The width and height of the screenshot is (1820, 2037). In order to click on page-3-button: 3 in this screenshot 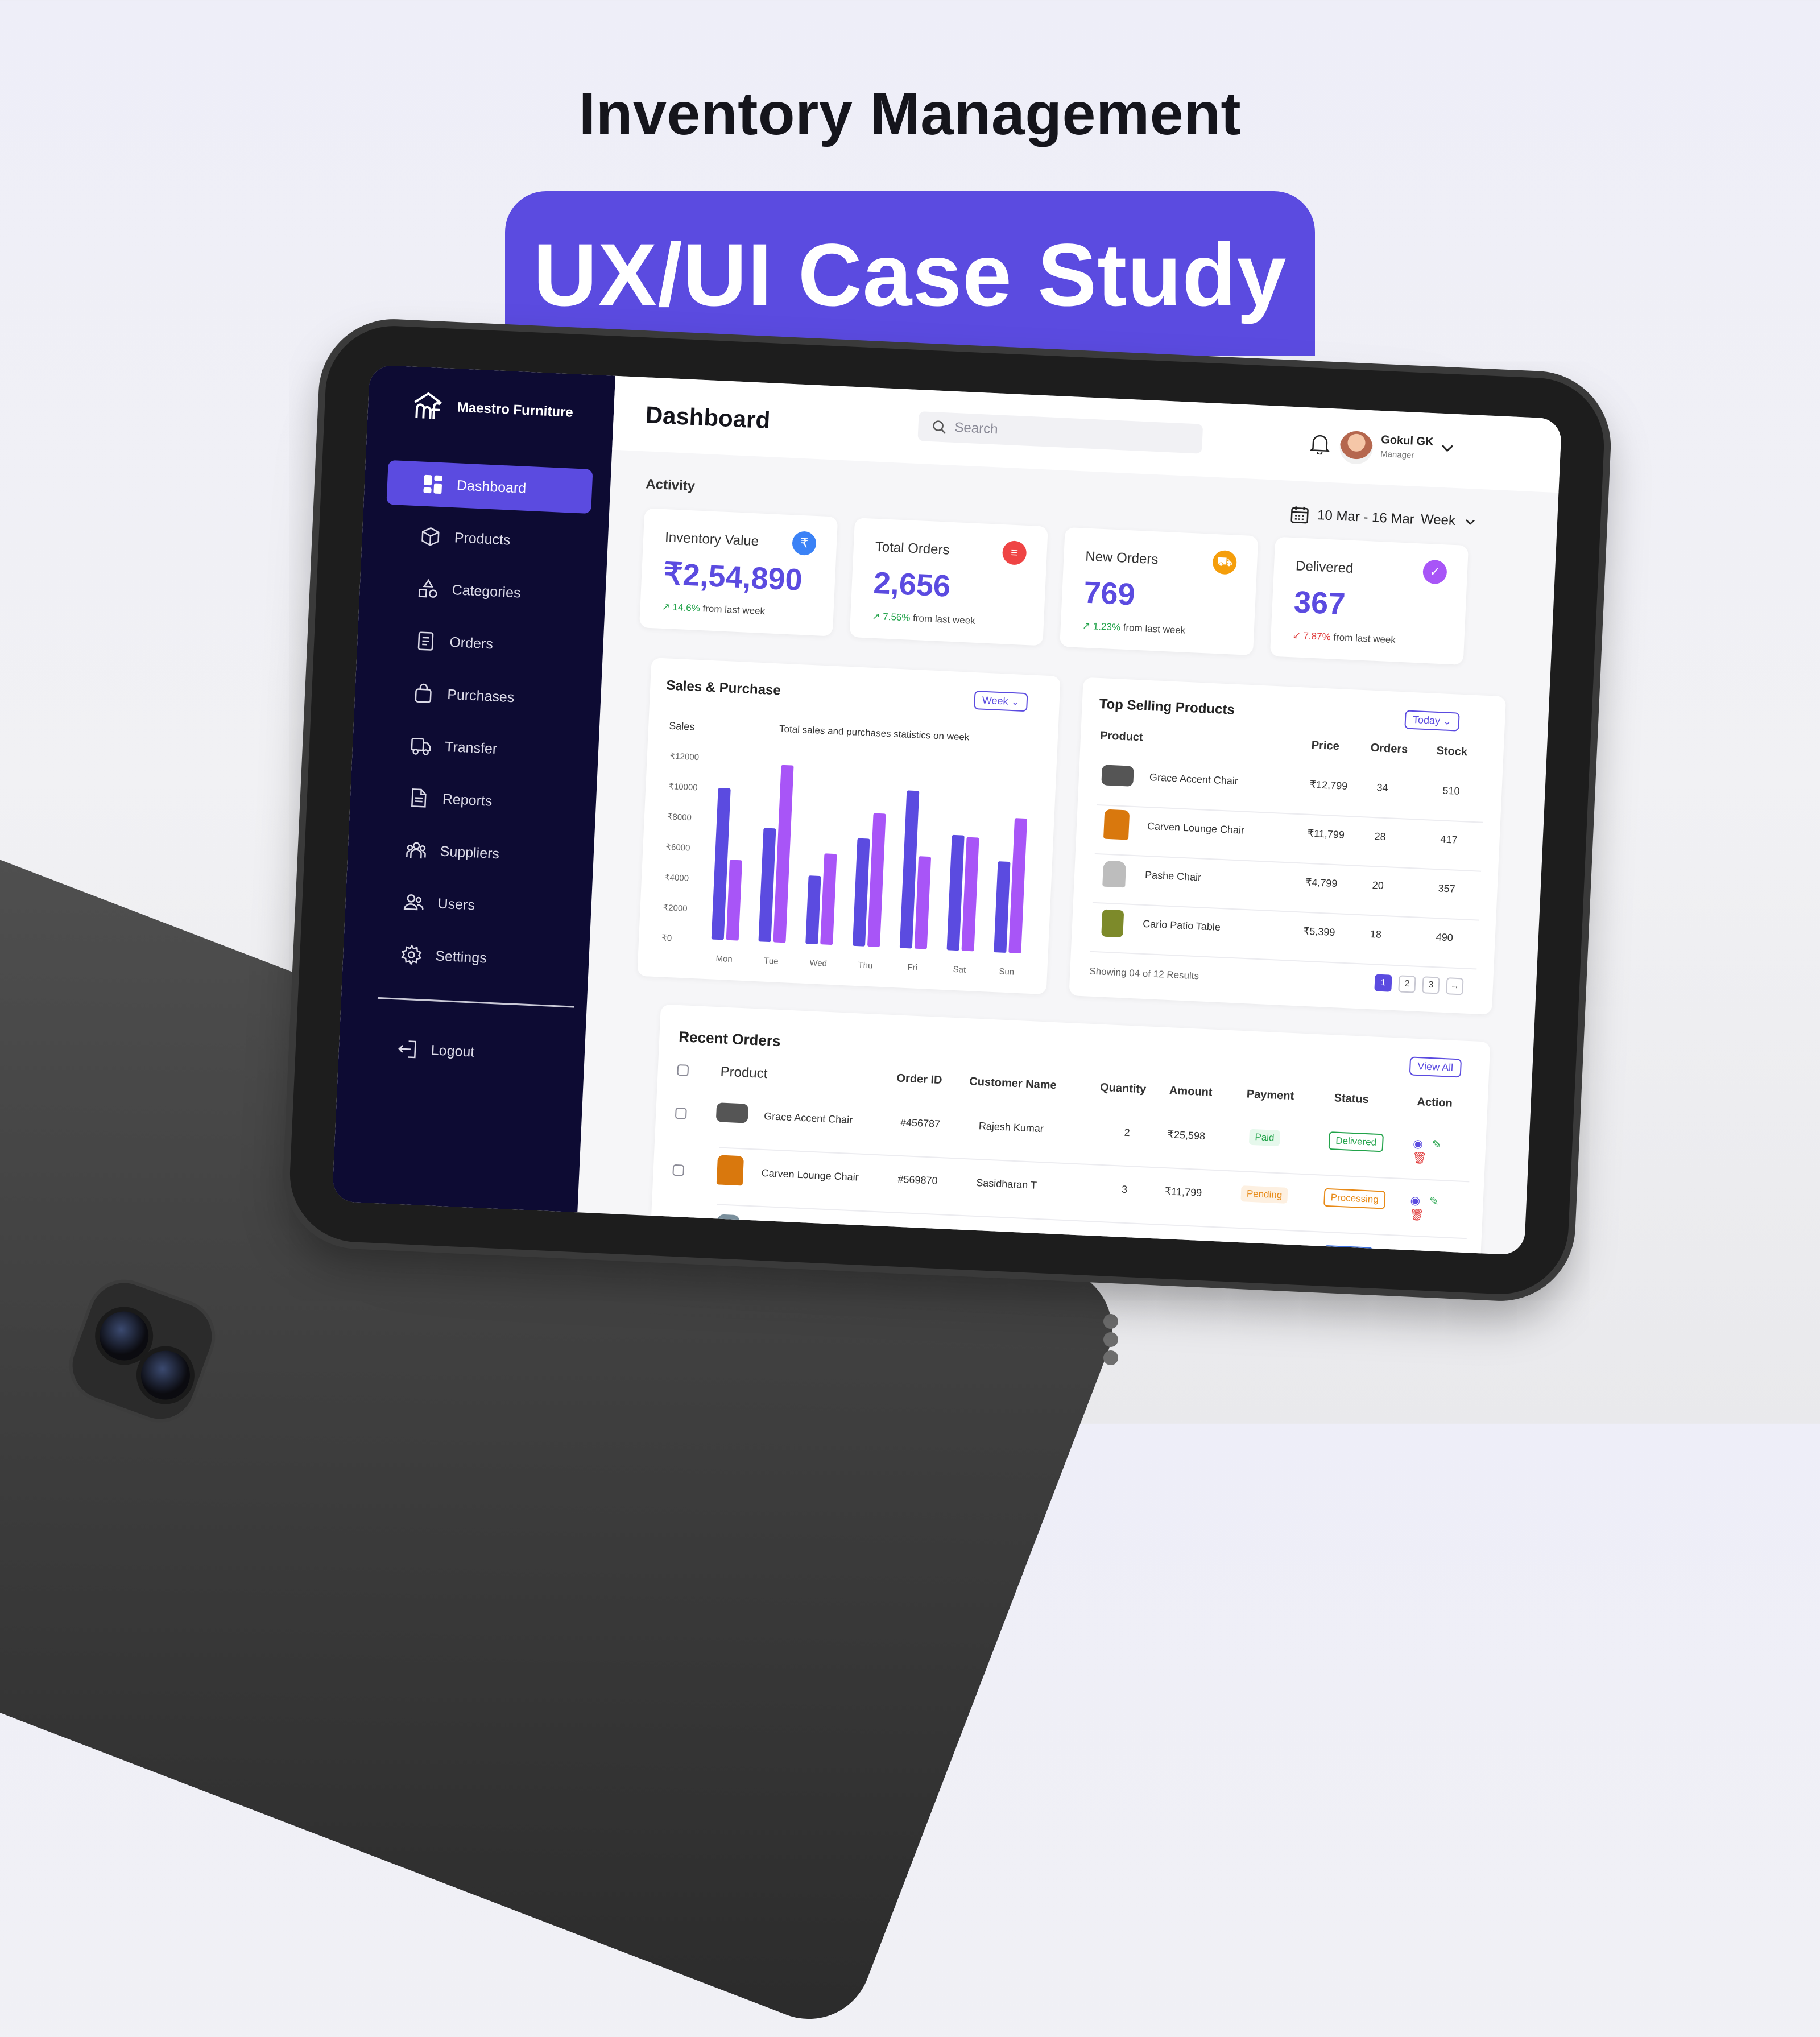, I will do `click(1431, 985)`.